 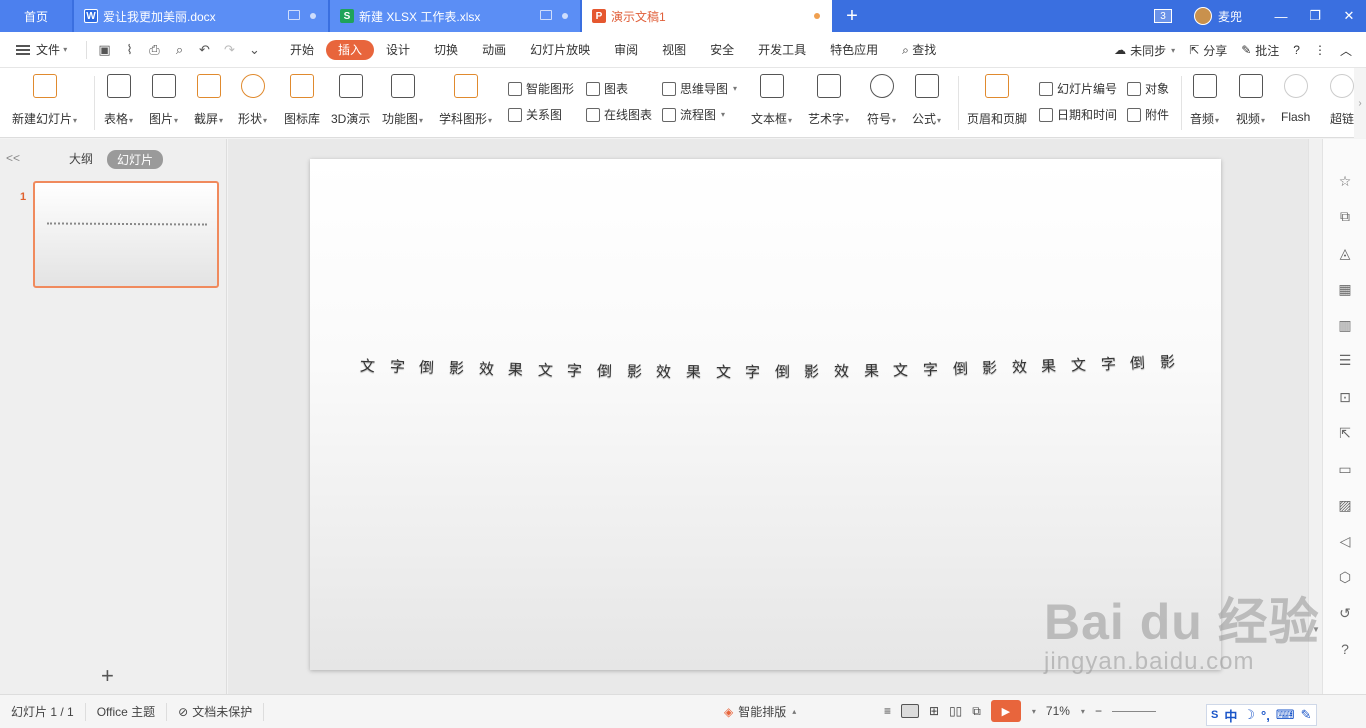 What do you see at coordinates (674, 50) in the screenshot?
I see `menu-view: 视图` at bounding box center [674, 50].